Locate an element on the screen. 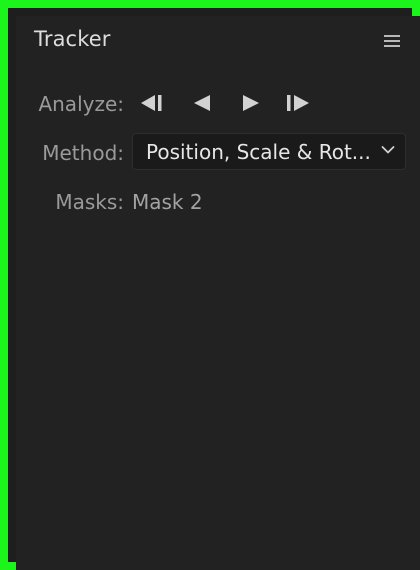 Image resolution: width=420 pixels, height=570 pixels. masks-value: Mask 2 is located at coordinates (167, 202).